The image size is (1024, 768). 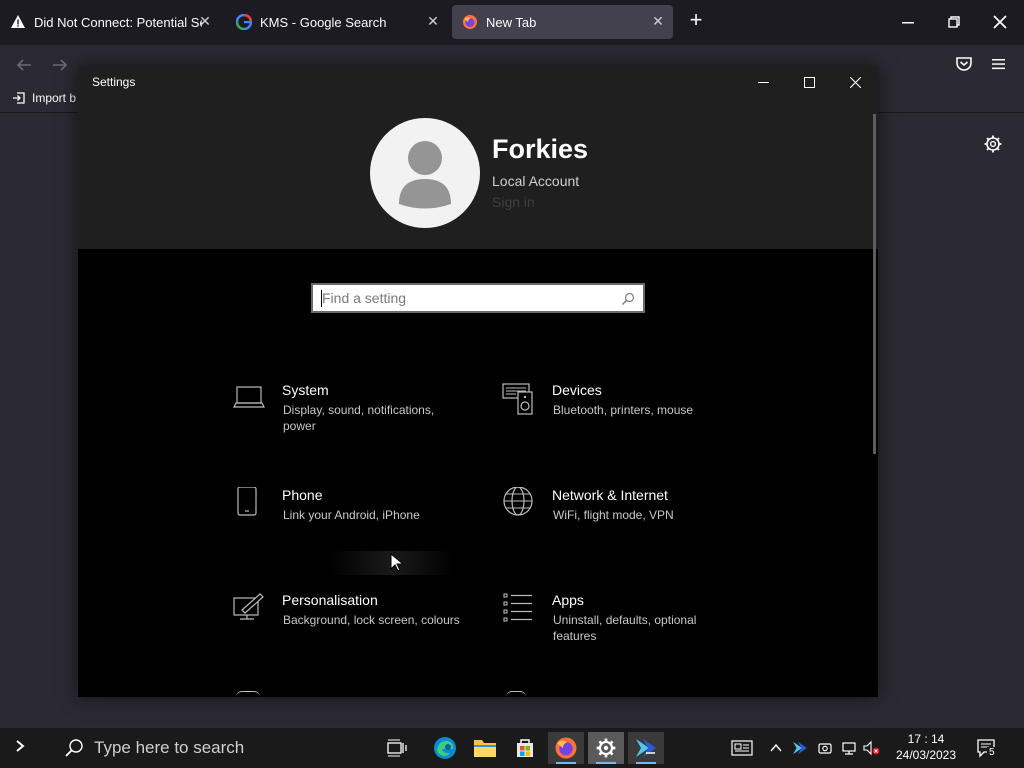 I want to click on category-description: Link your Android, iPhone, so click(x=351, y=515).